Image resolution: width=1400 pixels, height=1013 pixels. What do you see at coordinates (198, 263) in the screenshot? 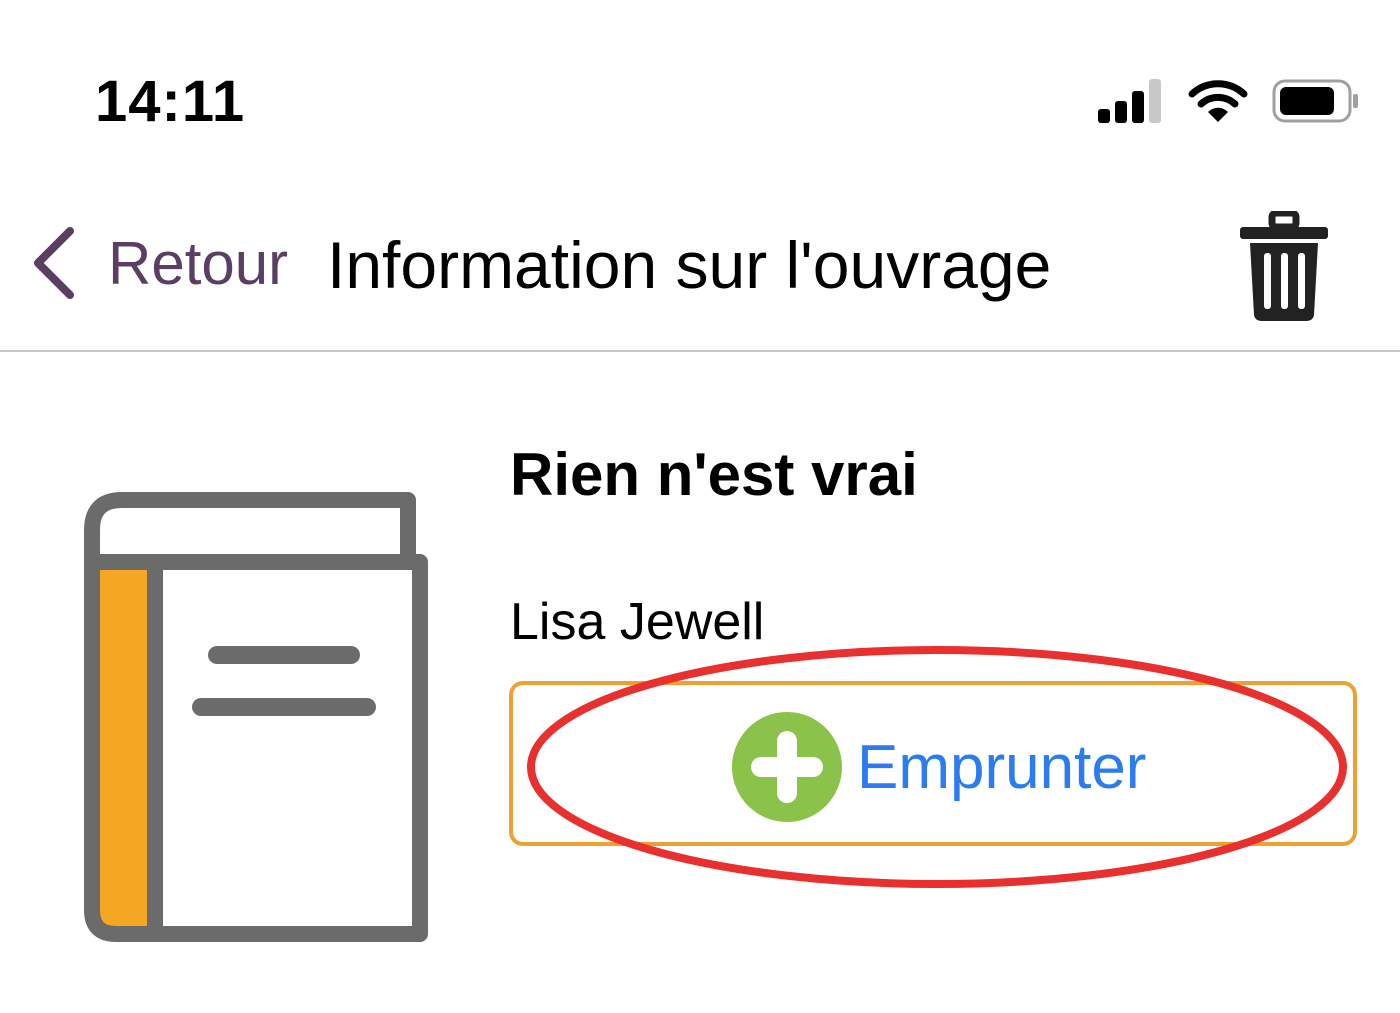
I see `back-label: Retour` at bounding box center [198, 263].